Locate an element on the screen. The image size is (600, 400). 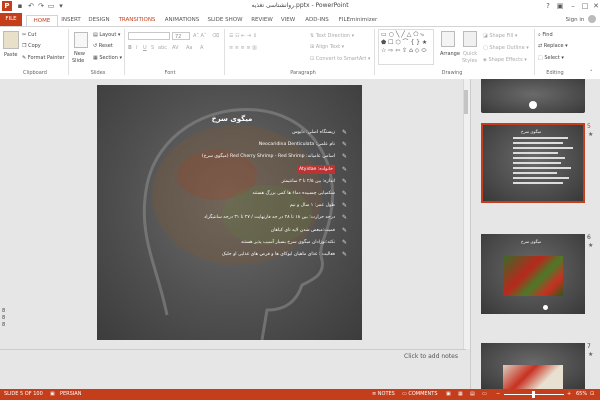
tab-file: FILE is located at coordinates (11, 19).